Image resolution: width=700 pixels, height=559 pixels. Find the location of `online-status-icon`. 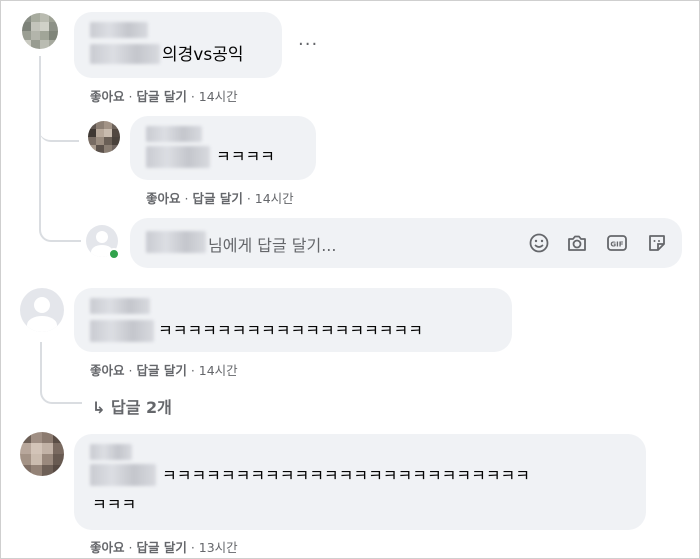

online-status-icon is located at coordinates (114, 254).